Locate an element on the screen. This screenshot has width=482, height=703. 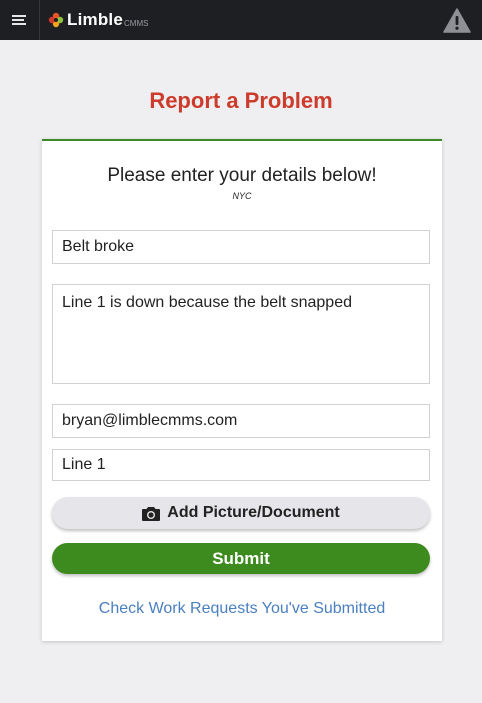
menu-button is located at coordinates (20, 20).